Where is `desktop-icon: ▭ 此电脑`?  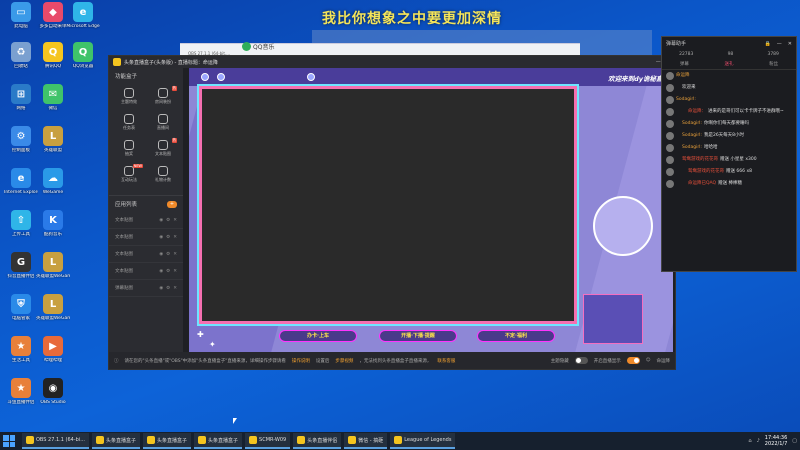
desktop-icon: ▭ 此电脑 is located at coordinates (21, 22).